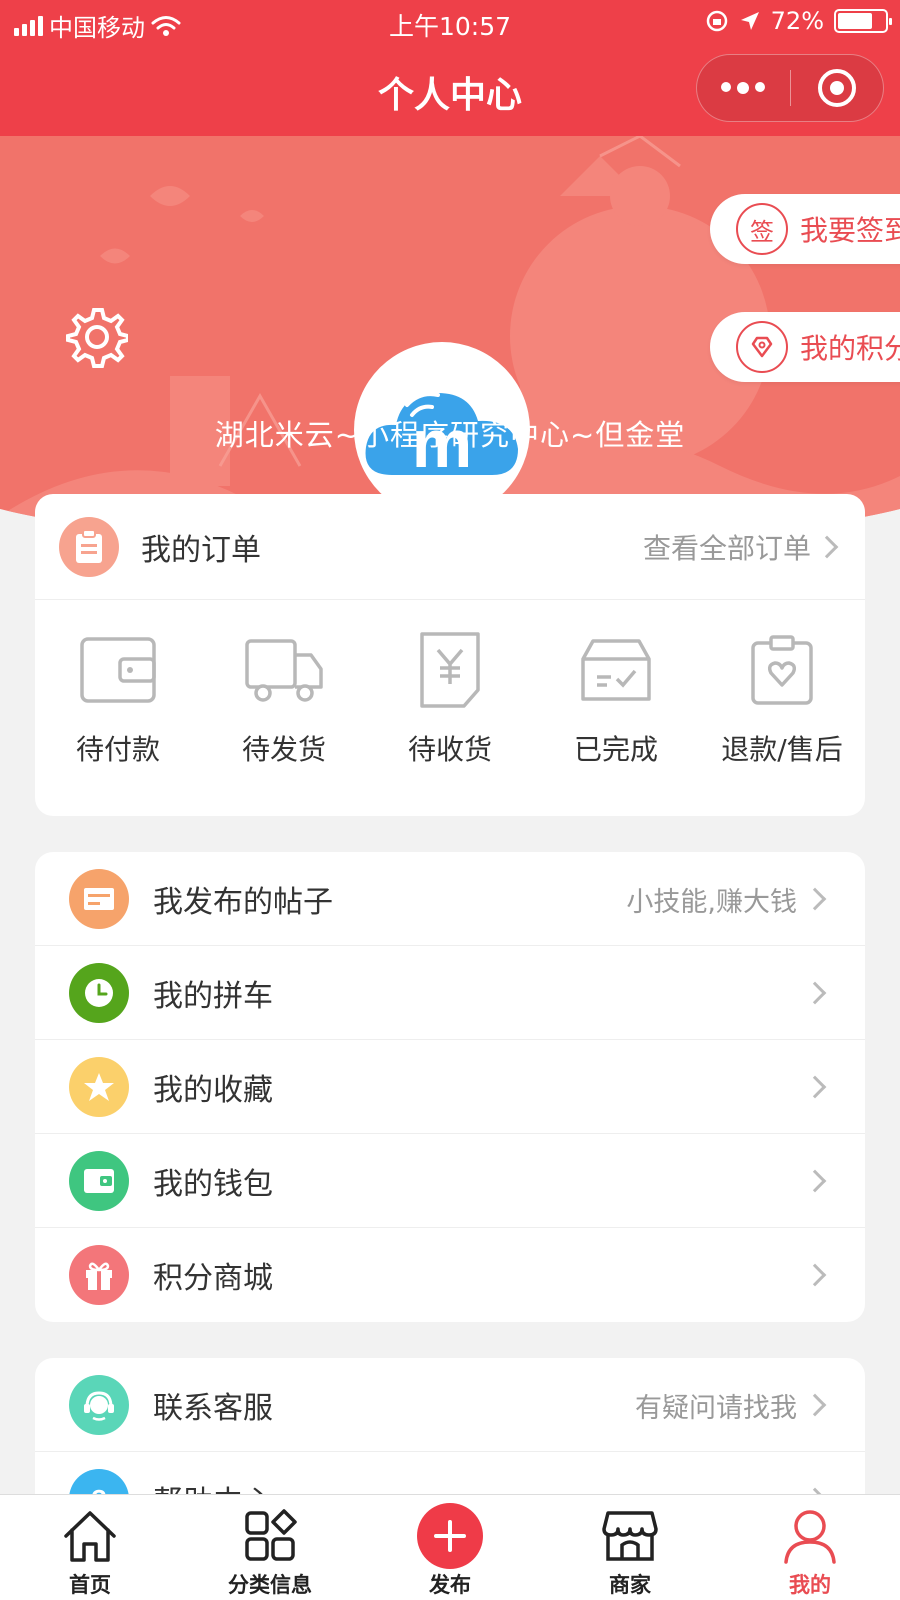  Describe the element at coordinates (615, 749) in the screenshot. I see `order-state-label: 已完成` at that location.